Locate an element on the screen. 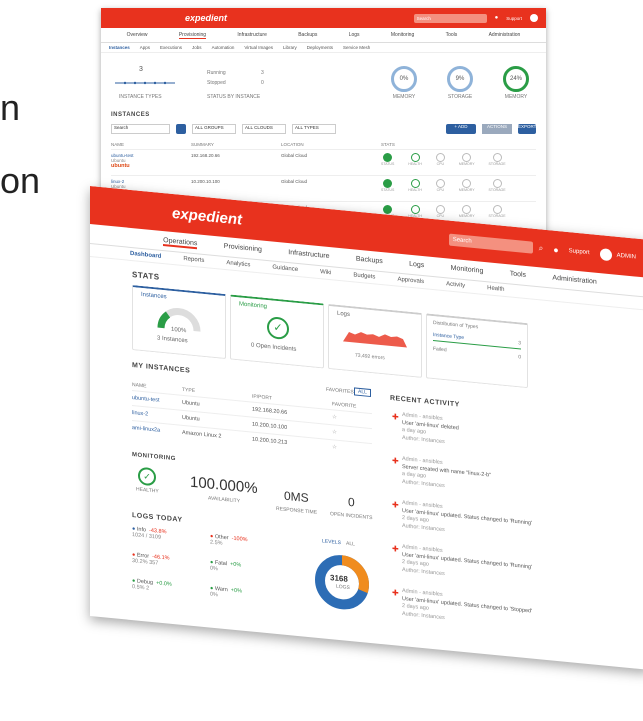 The width and height of the screenshot is (643, 721). incidents-label: OPEN INCIDENTS is located at coordinates (351, 516).